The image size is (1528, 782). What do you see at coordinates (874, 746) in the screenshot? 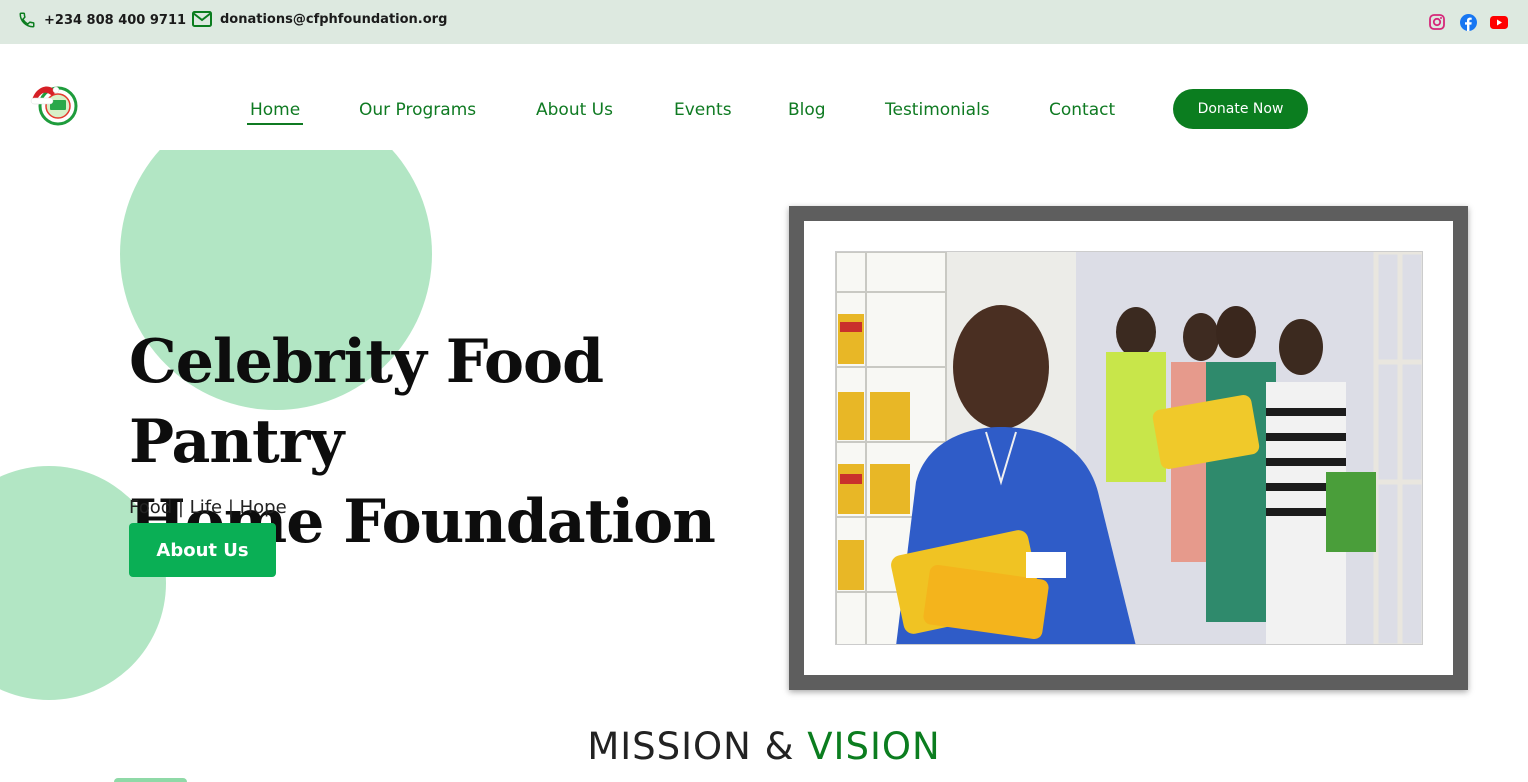
I see `vision-word: VISION` at bounding box center [874, 746].